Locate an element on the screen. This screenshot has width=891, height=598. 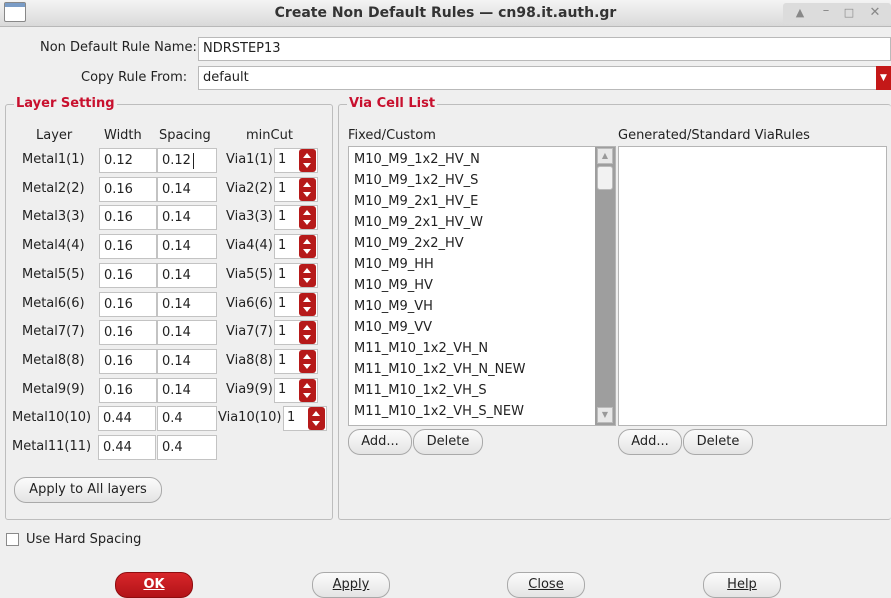
close-icon: ✕ is located at coordinates (875, 13).